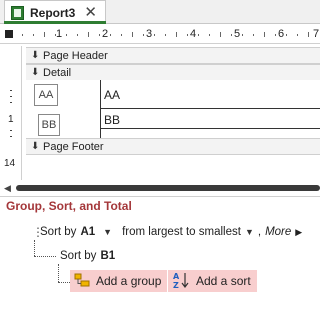 This screenshot has width=320, height=320. Describe the element at coordinates (17, 12) in the screenshot. I see `report-icon` at that location.